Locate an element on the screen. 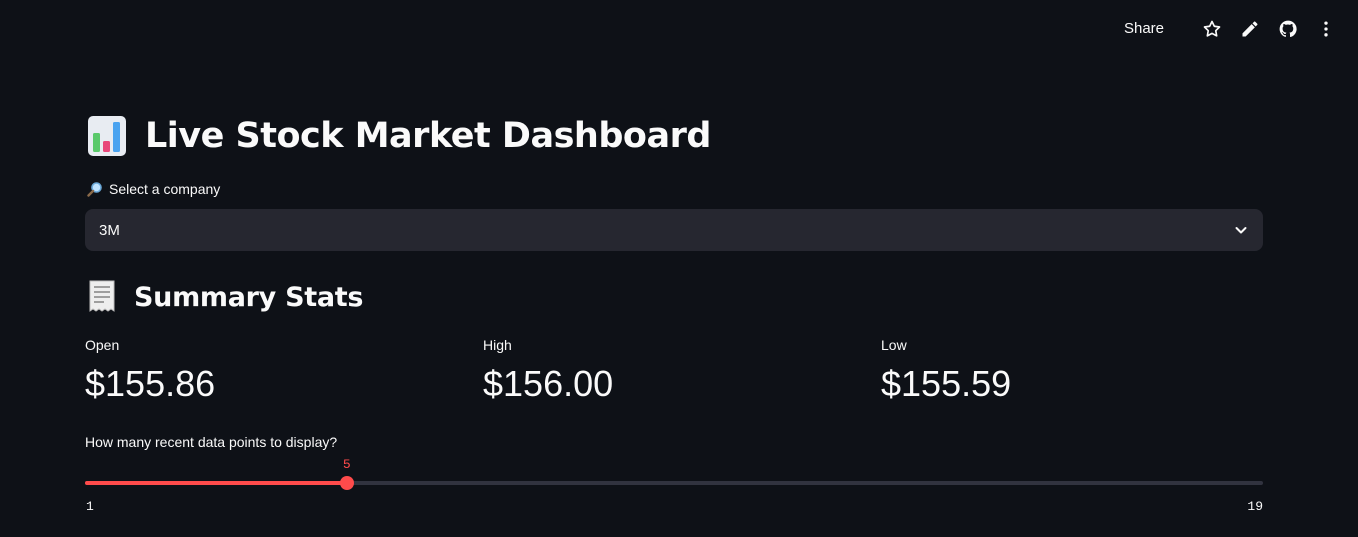 This screenshot has height=537, width=1358. metric-label: Open is located at coordinates (102, 345).